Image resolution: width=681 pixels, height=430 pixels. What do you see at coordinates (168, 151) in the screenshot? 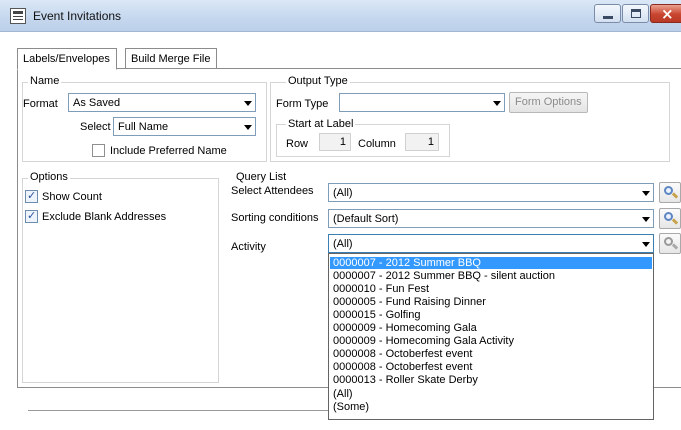
I see `include-preferred-label: Include Preferred Name` at bounding box center [168, 151].